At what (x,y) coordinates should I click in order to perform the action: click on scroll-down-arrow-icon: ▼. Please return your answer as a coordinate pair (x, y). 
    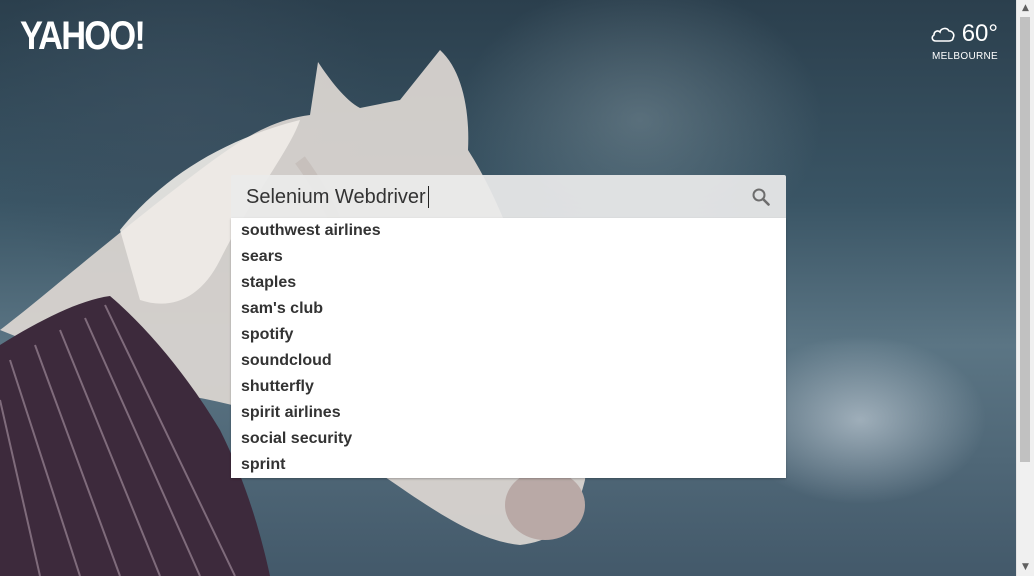
    Looking at the image, I should click on (1025, 567).